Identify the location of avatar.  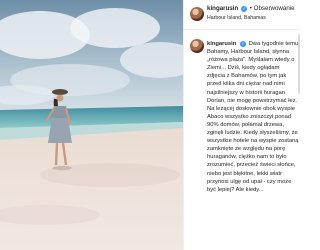
(197, 14).